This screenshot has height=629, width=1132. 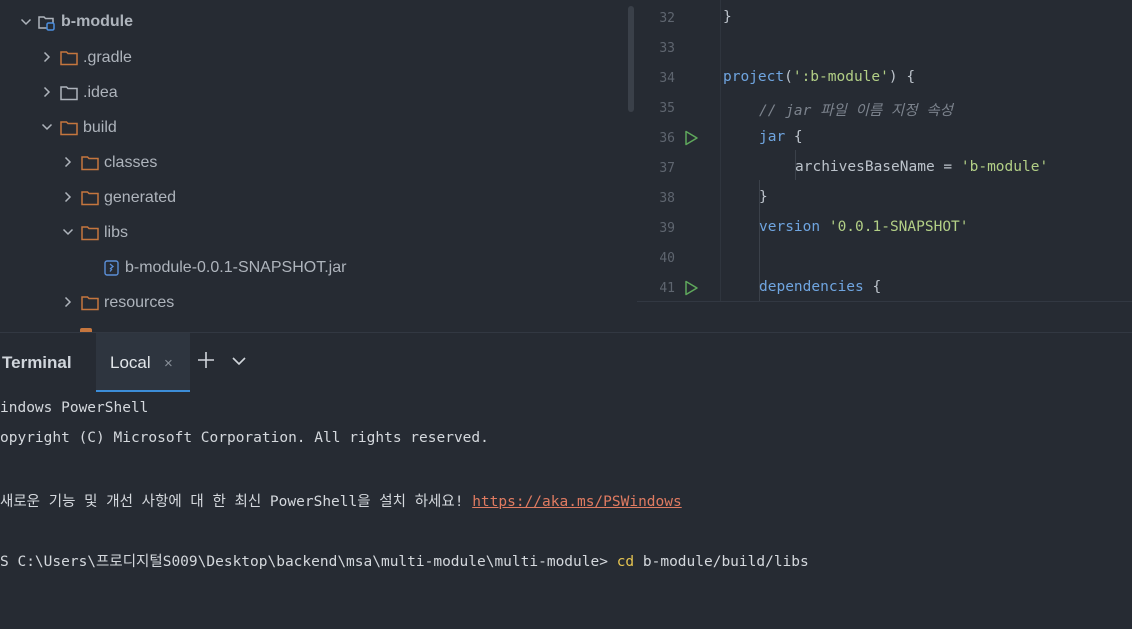 I want to click on code-text: archivesBaseName = 'b-module', so click(x=921, y=167).